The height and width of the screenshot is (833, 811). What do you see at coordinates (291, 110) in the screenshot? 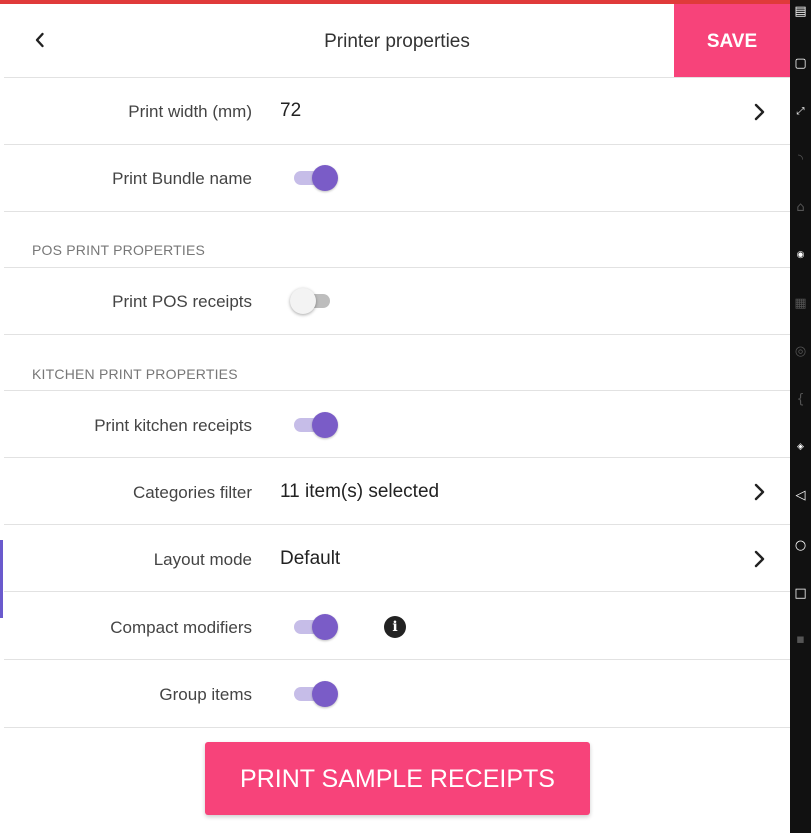
I see `print-width-value: 72` at bounding box center [291, 110].